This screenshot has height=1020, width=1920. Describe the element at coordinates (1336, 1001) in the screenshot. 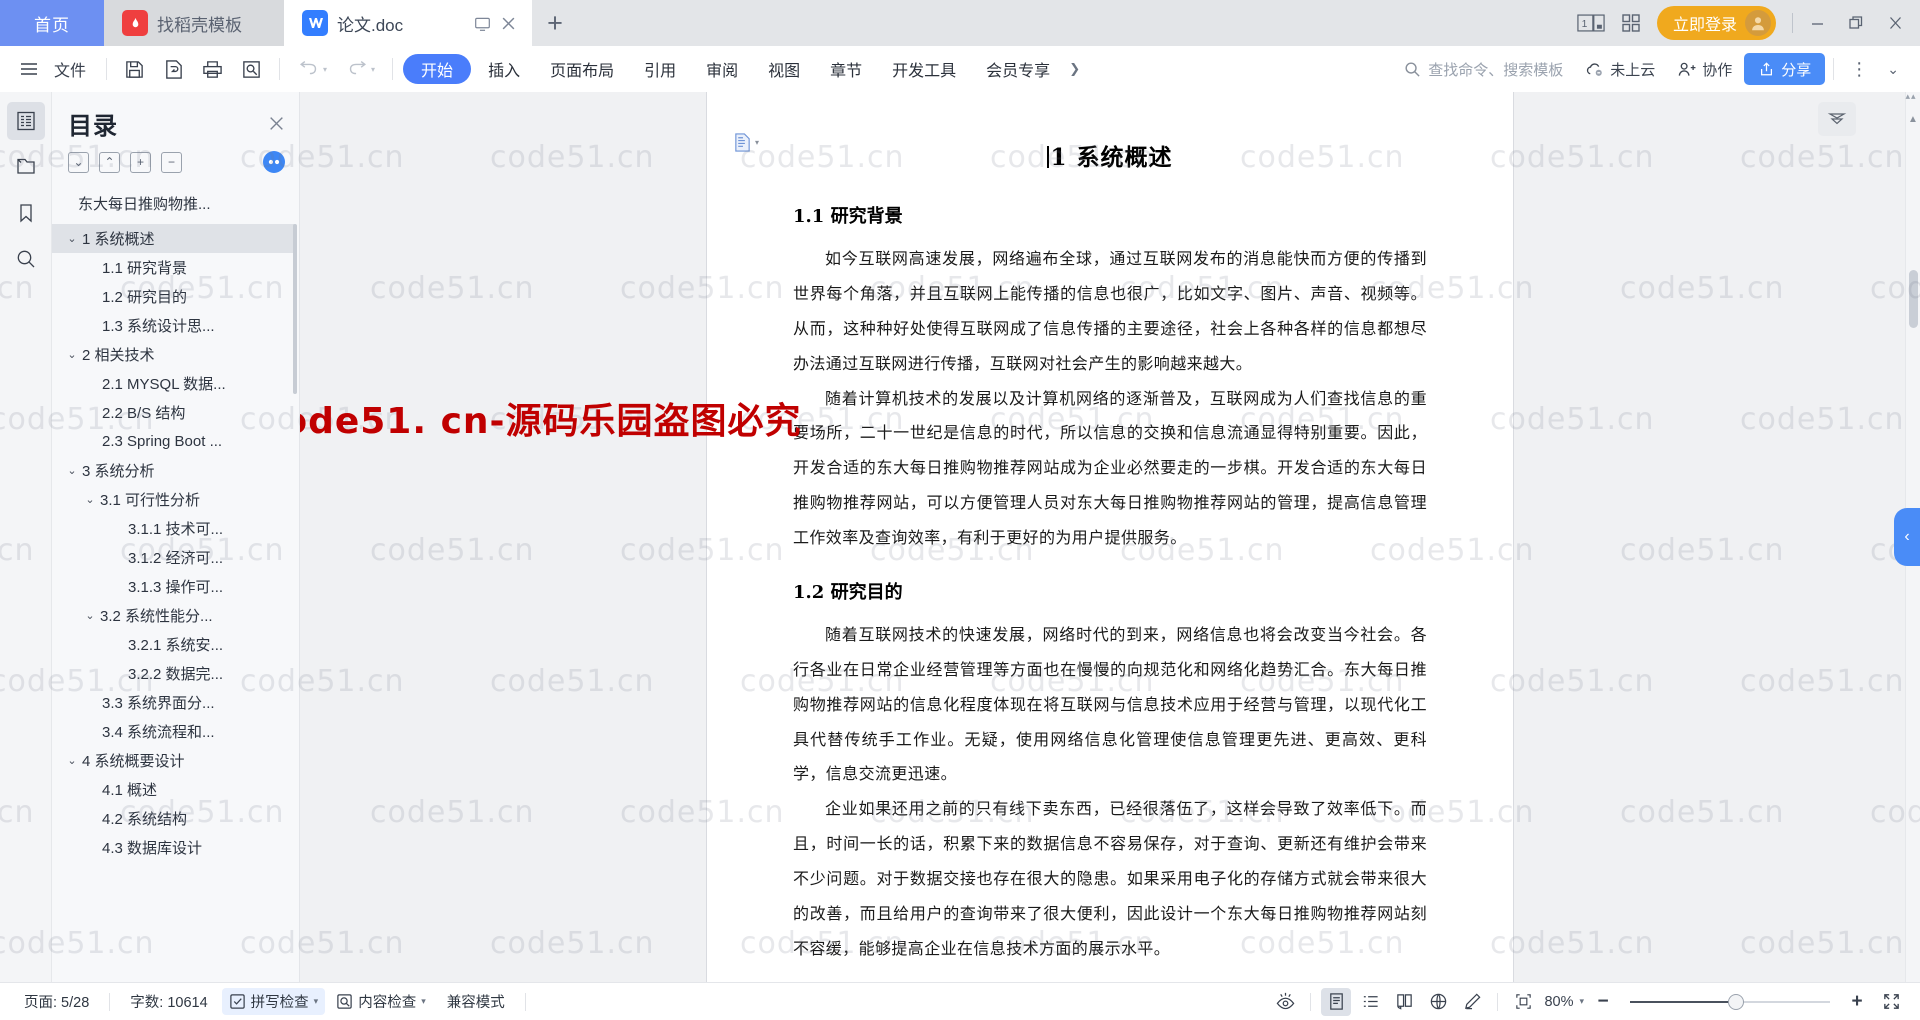

I see `page-view-icon` at that location.